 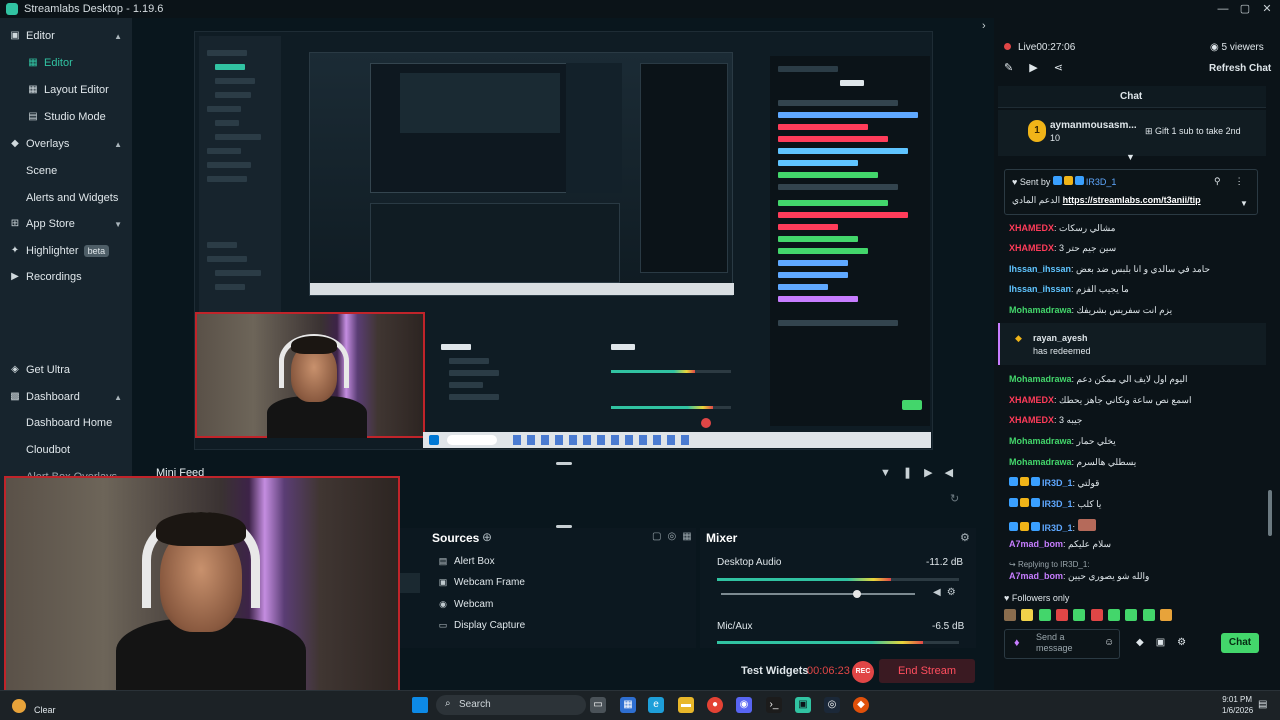 I want to click on chat-message: XHAMEDX: اسمع نص ساعة ونكاني جاهز يحطك, so click(x=1100, y=400).